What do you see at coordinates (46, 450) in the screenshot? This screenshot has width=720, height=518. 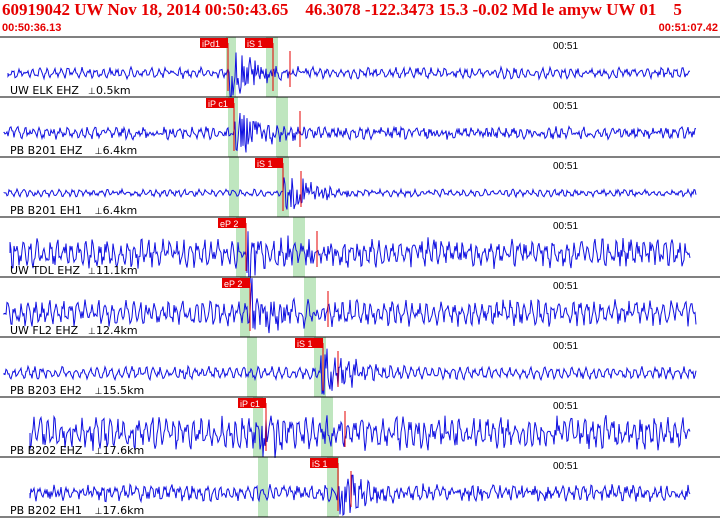 I see `station-label: PB B202 EHZ` at bounding box center [46, 450].